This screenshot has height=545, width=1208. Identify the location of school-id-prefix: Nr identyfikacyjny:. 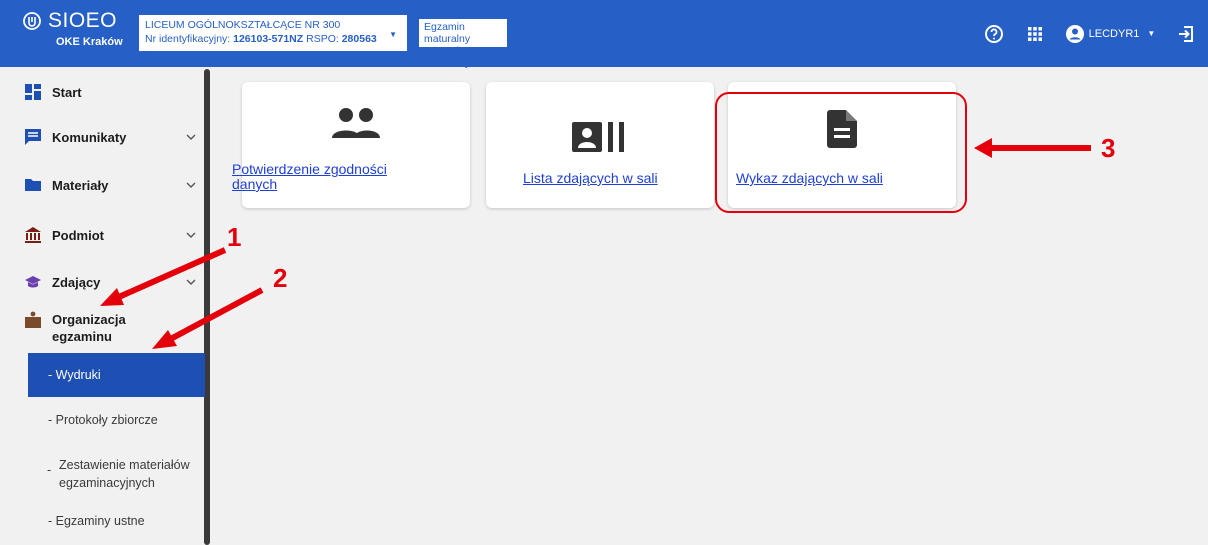
(188, 39).